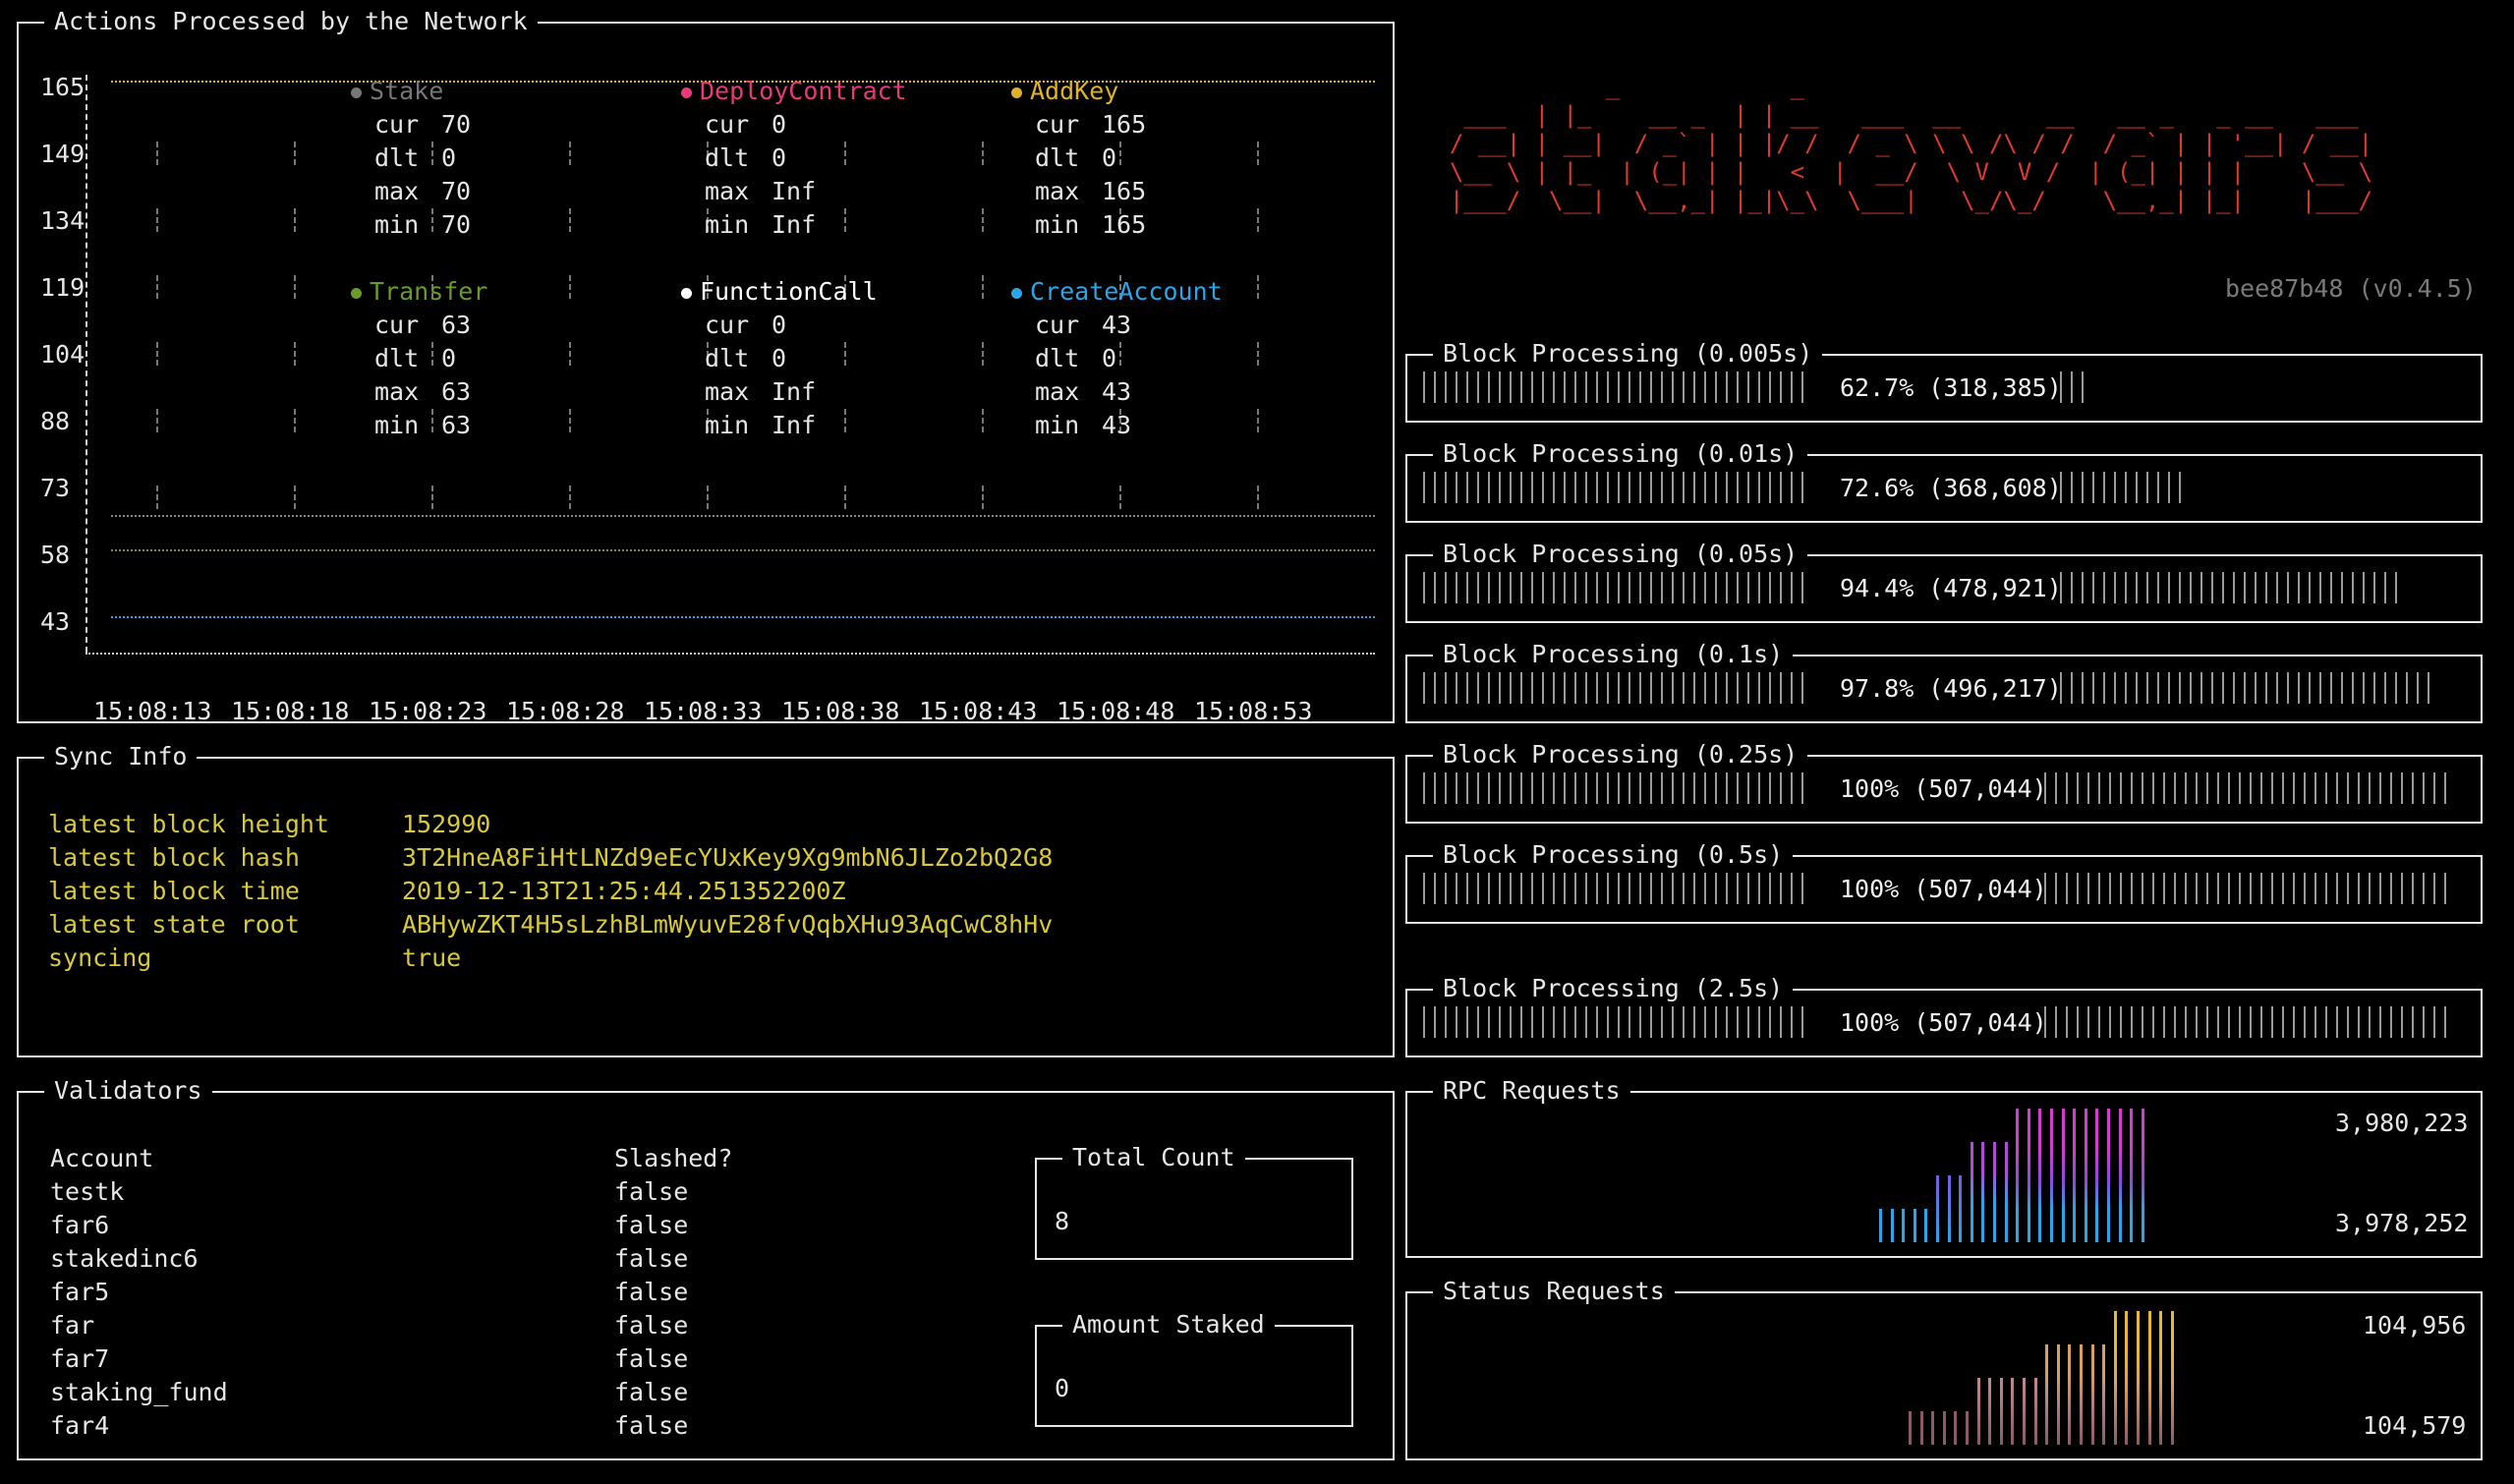 The image size is (2514, 1484). Describe the element at coordinates (152, 711) in the screenshot. I see `x-tick-label: 15:08:13` at that location.